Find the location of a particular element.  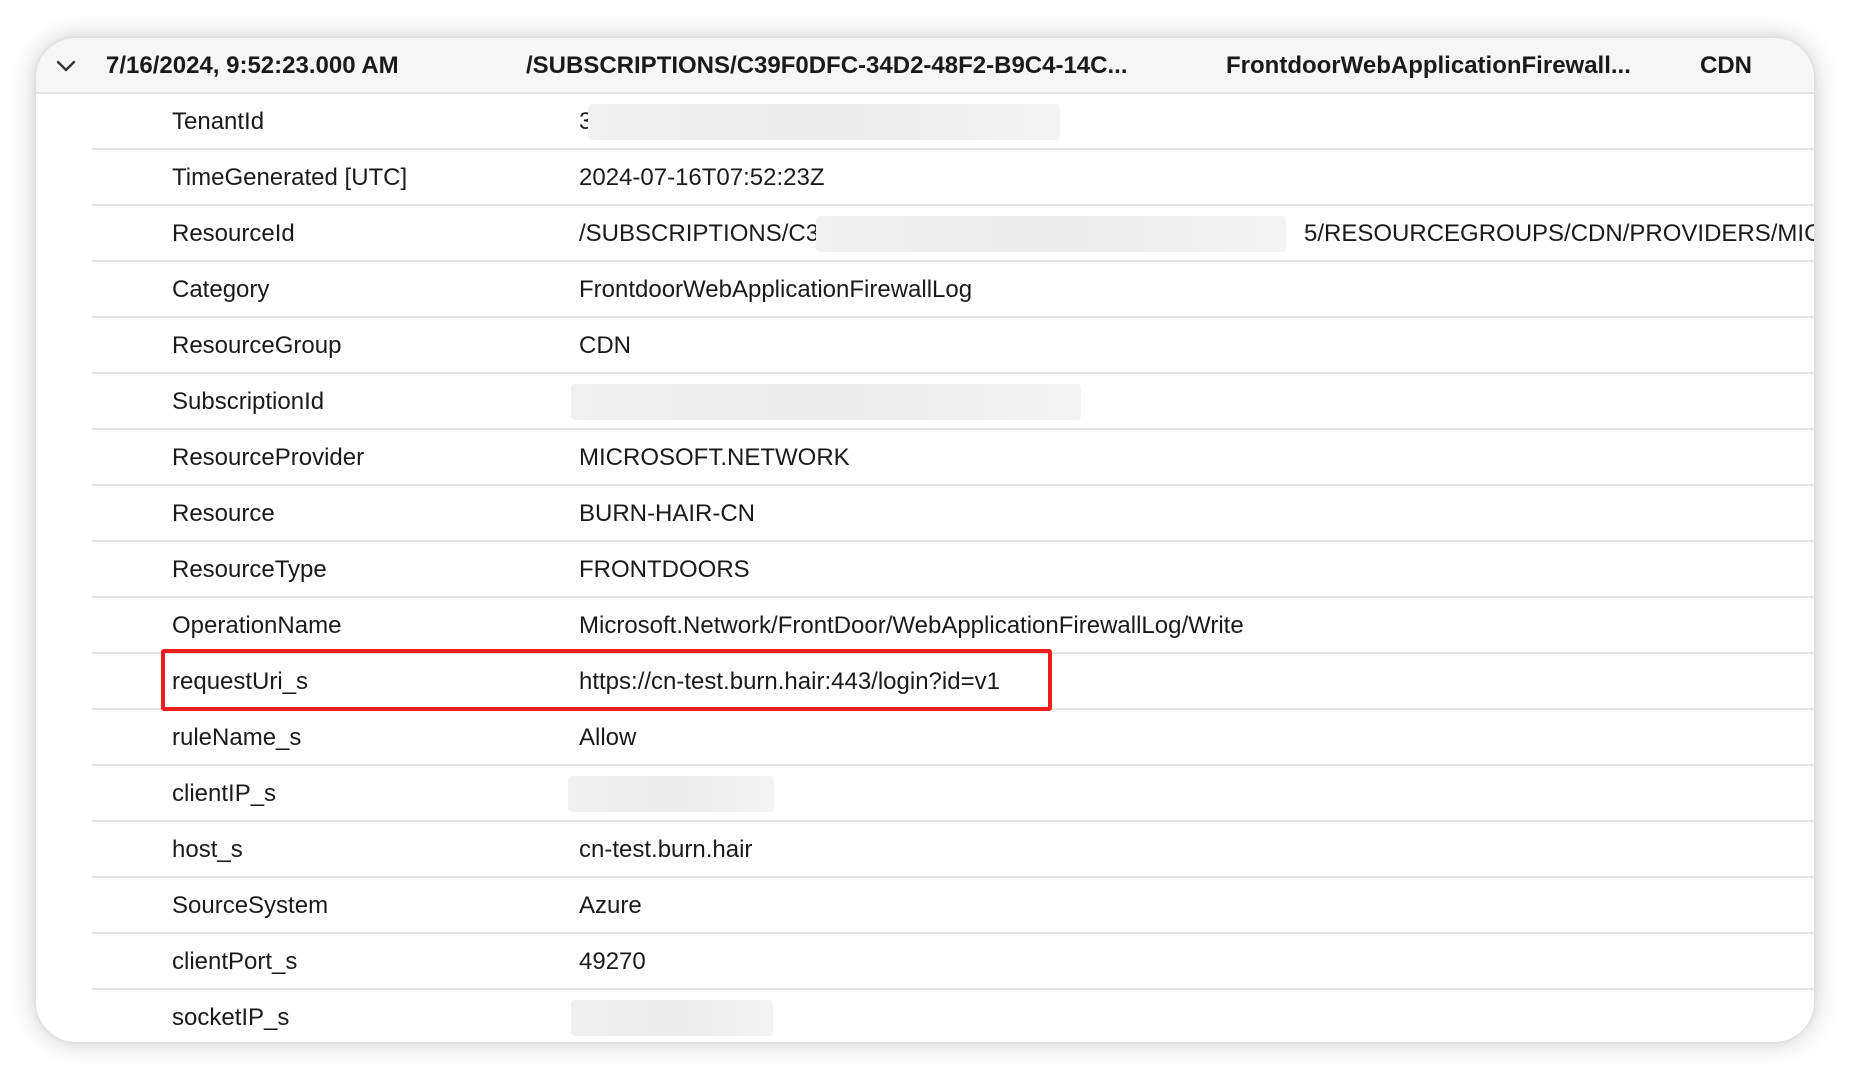

detail-row-clientport: clientPort_s 49270 is located at coordinates (925, 962).